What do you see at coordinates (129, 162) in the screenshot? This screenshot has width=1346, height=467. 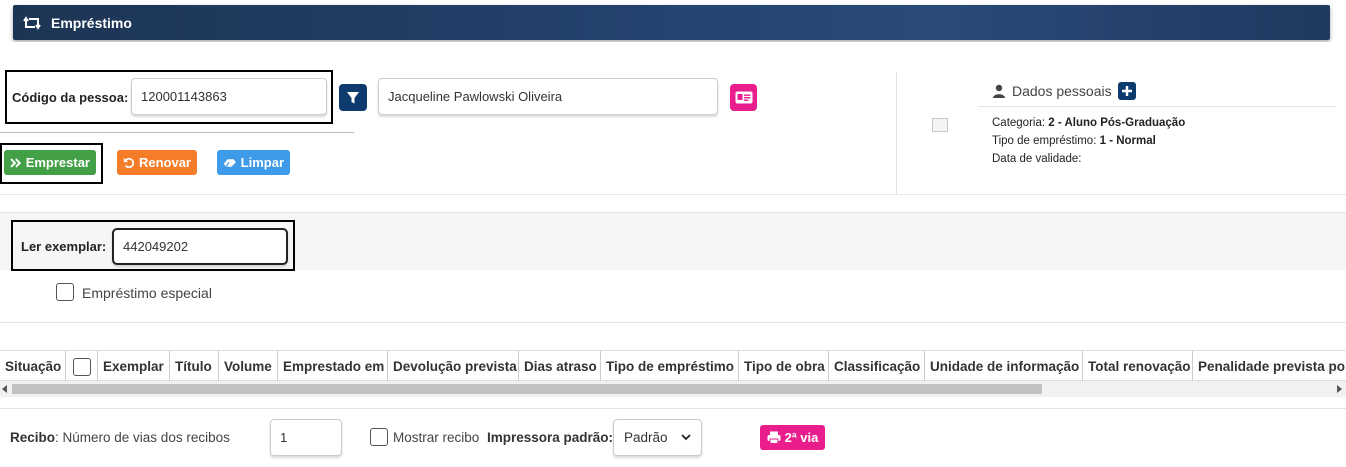 I see `undo-icon` at bounding box center [129, 162].